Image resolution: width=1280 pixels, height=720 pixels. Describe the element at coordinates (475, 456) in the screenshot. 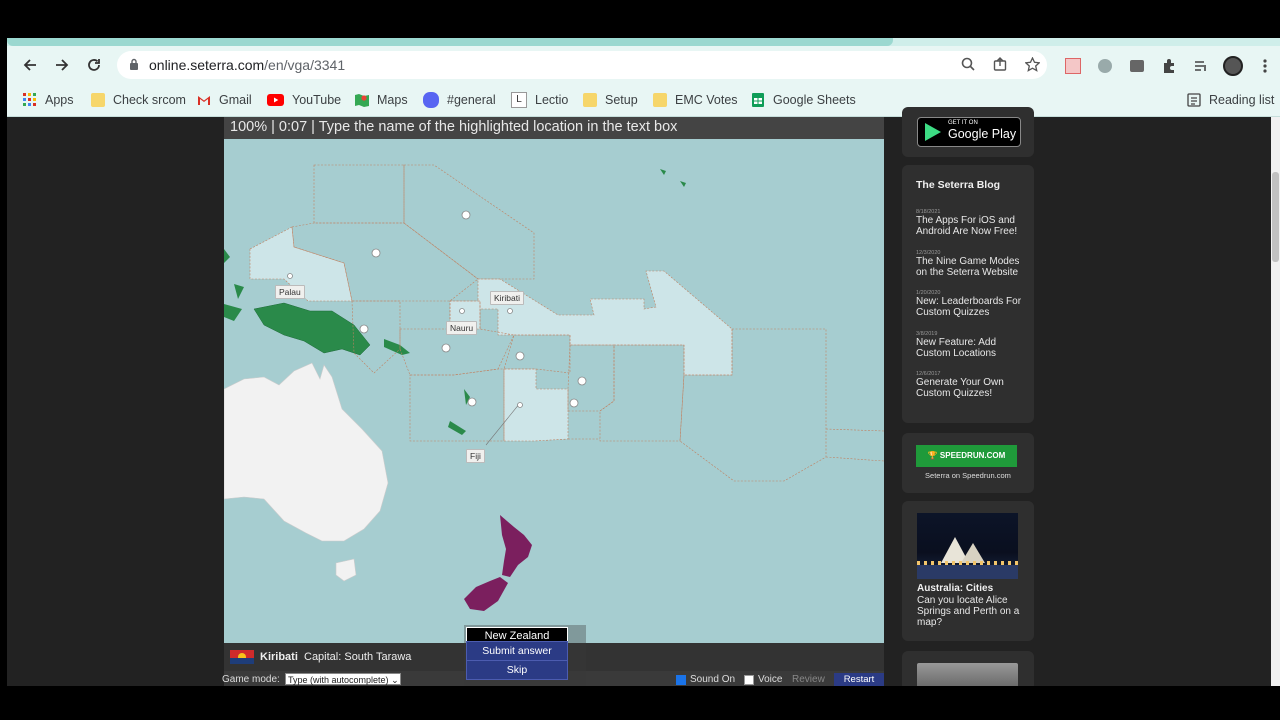

I see `map-label-fiji: Fiji` at that location.